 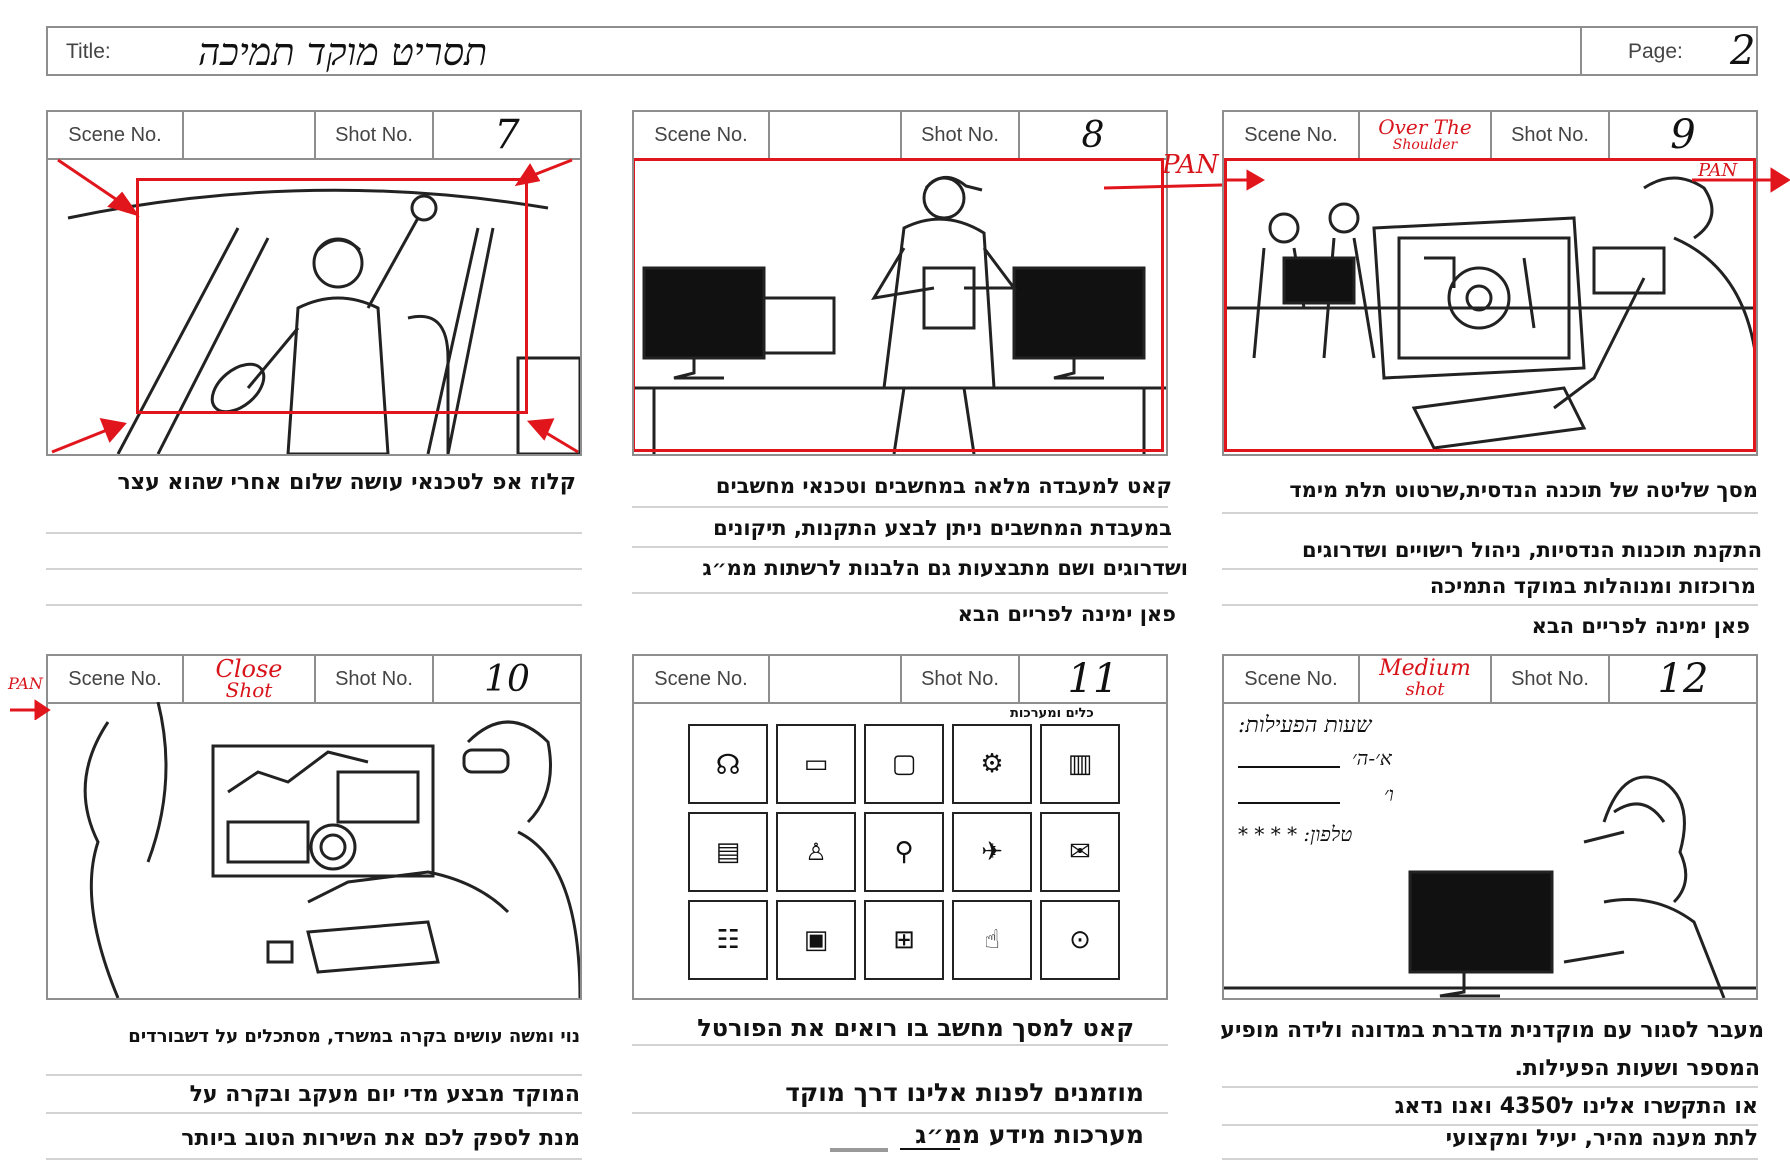 I want to click on caption-shot-12-line-4: לתת מענה מהיר, יעיל ומקצועי, so click(x=1601, y=1138).